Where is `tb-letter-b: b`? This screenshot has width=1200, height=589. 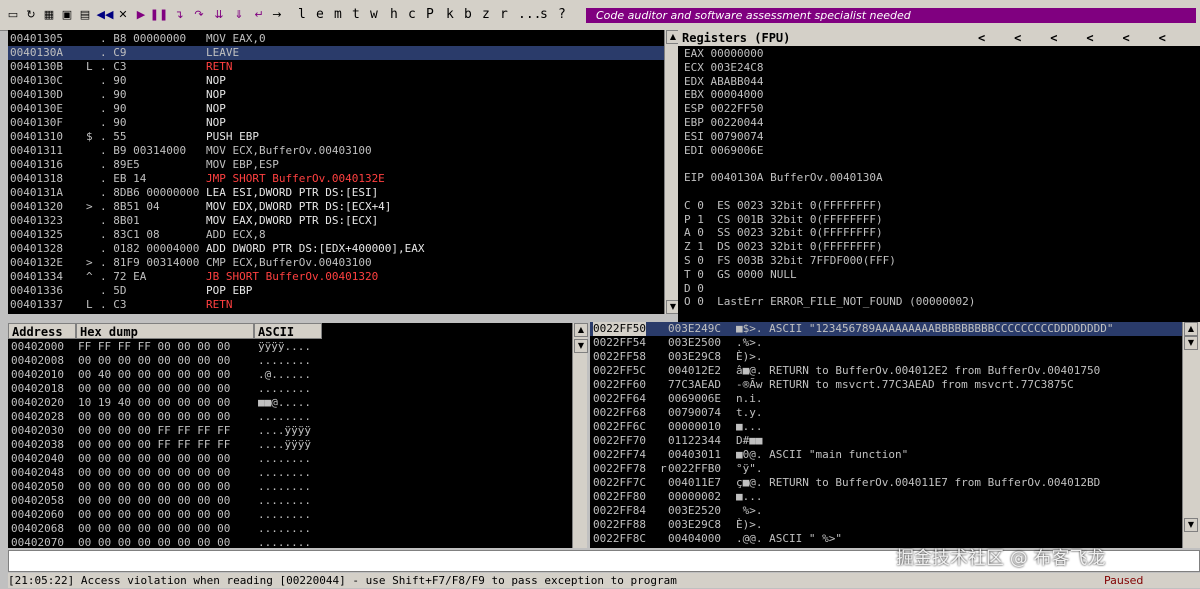
tb-letter-b: b is located at coordinates (468, 14).